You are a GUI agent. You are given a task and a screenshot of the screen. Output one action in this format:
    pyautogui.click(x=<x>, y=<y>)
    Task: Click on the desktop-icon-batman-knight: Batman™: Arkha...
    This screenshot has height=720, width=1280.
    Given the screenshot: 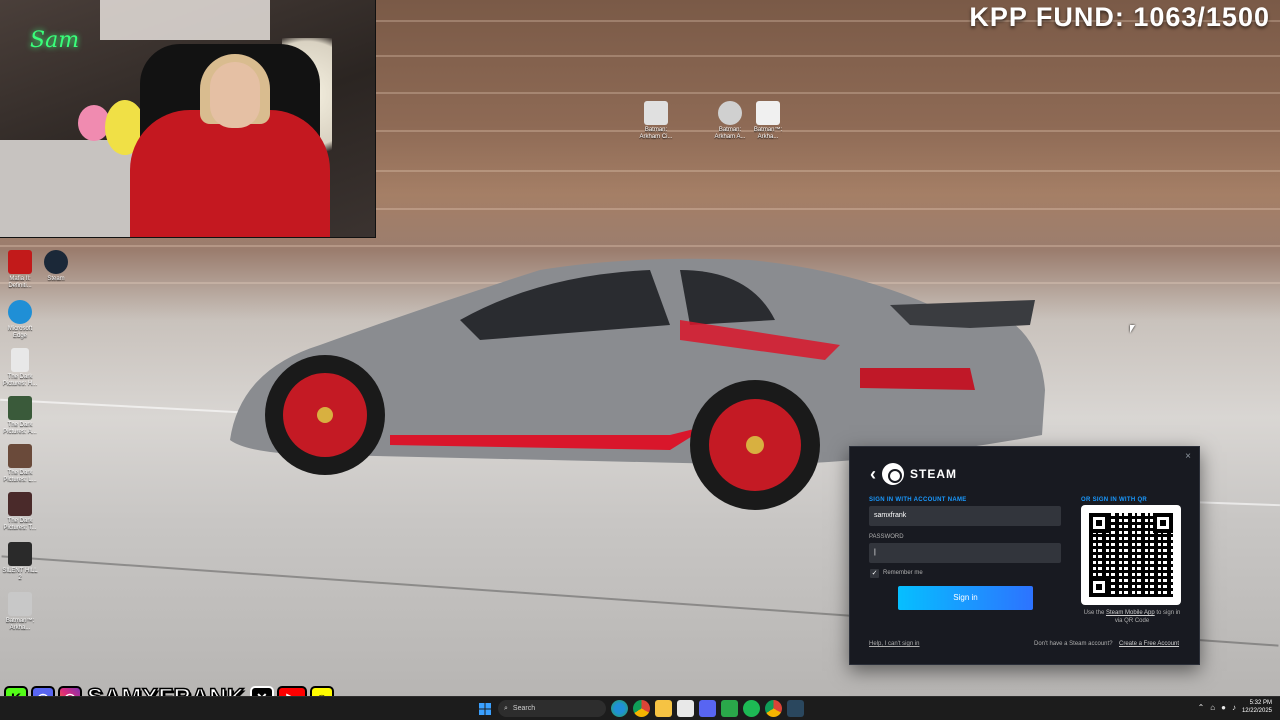 What is the action you would take?
    pyautogui.click(x=768, y=121)
    